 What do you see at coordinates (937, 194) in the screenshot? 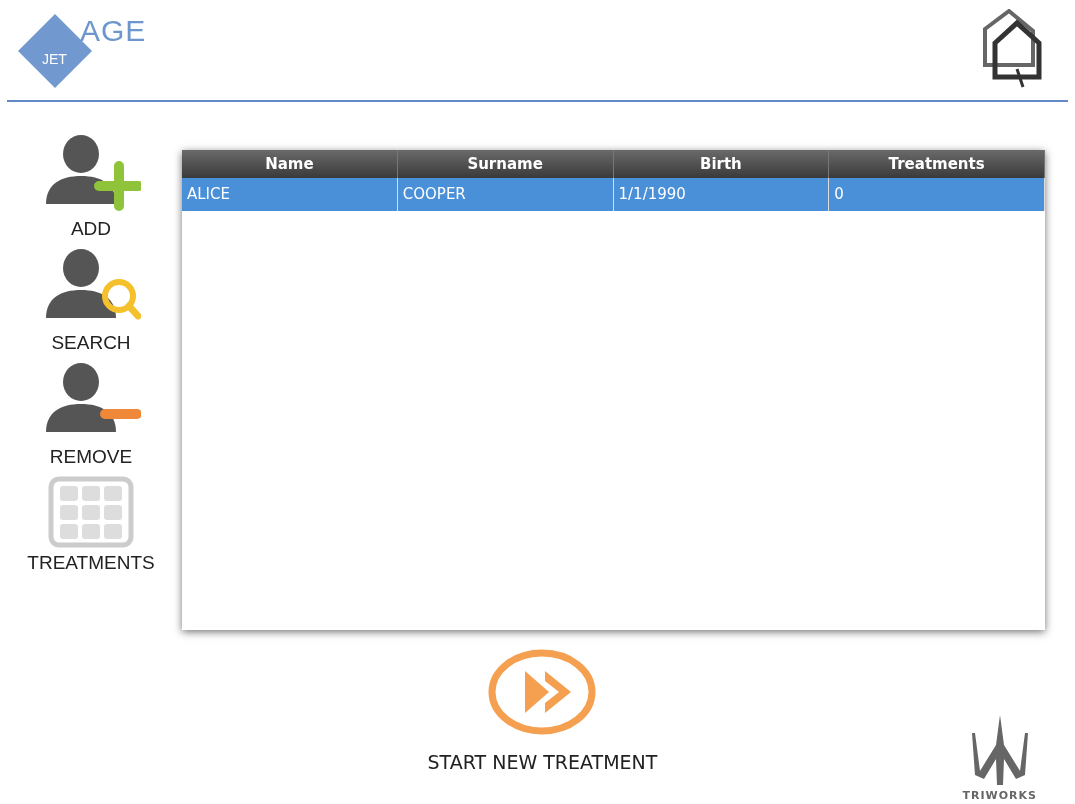
I see `table-cell: 0` at bounding box center [937, 194].